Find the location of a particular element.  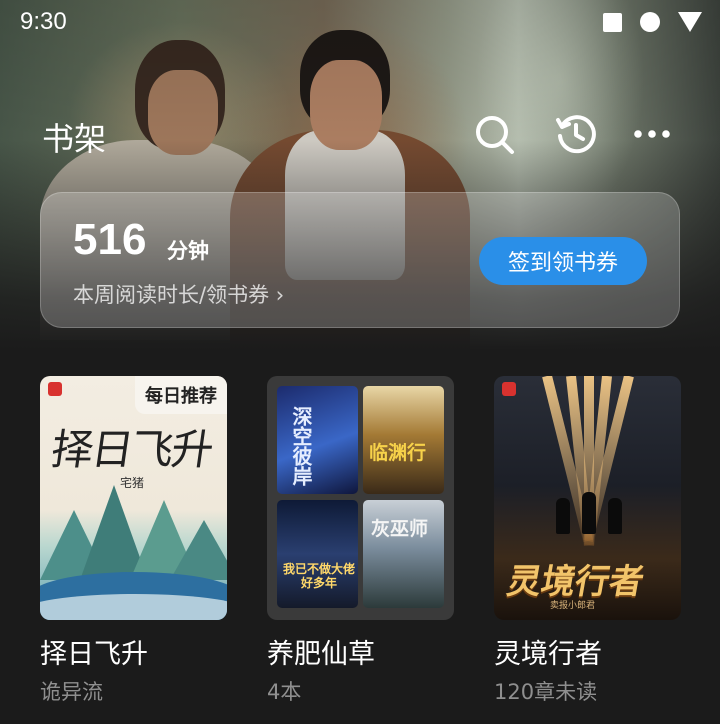

mini-cover: 临渊行 is located at coordinates (403, 440).